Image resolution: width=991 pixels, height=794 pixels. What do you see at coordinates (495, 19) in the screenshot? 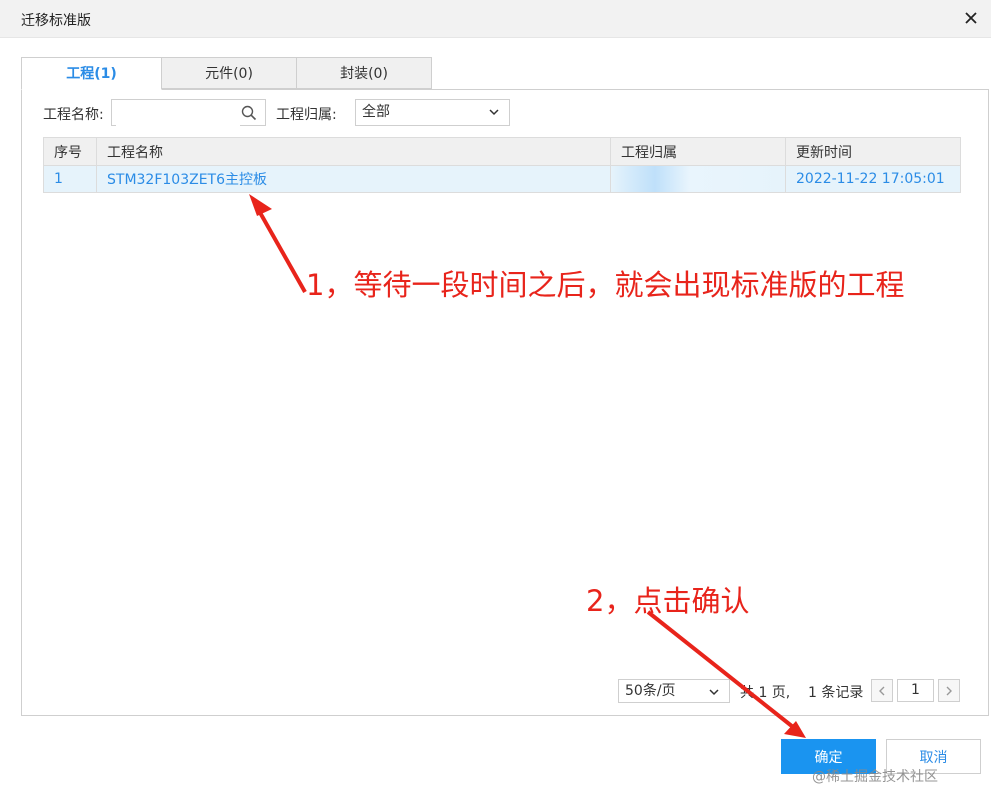
I see `dialog-titlebar: 迁移标准版` at bounding box center [495, 19].